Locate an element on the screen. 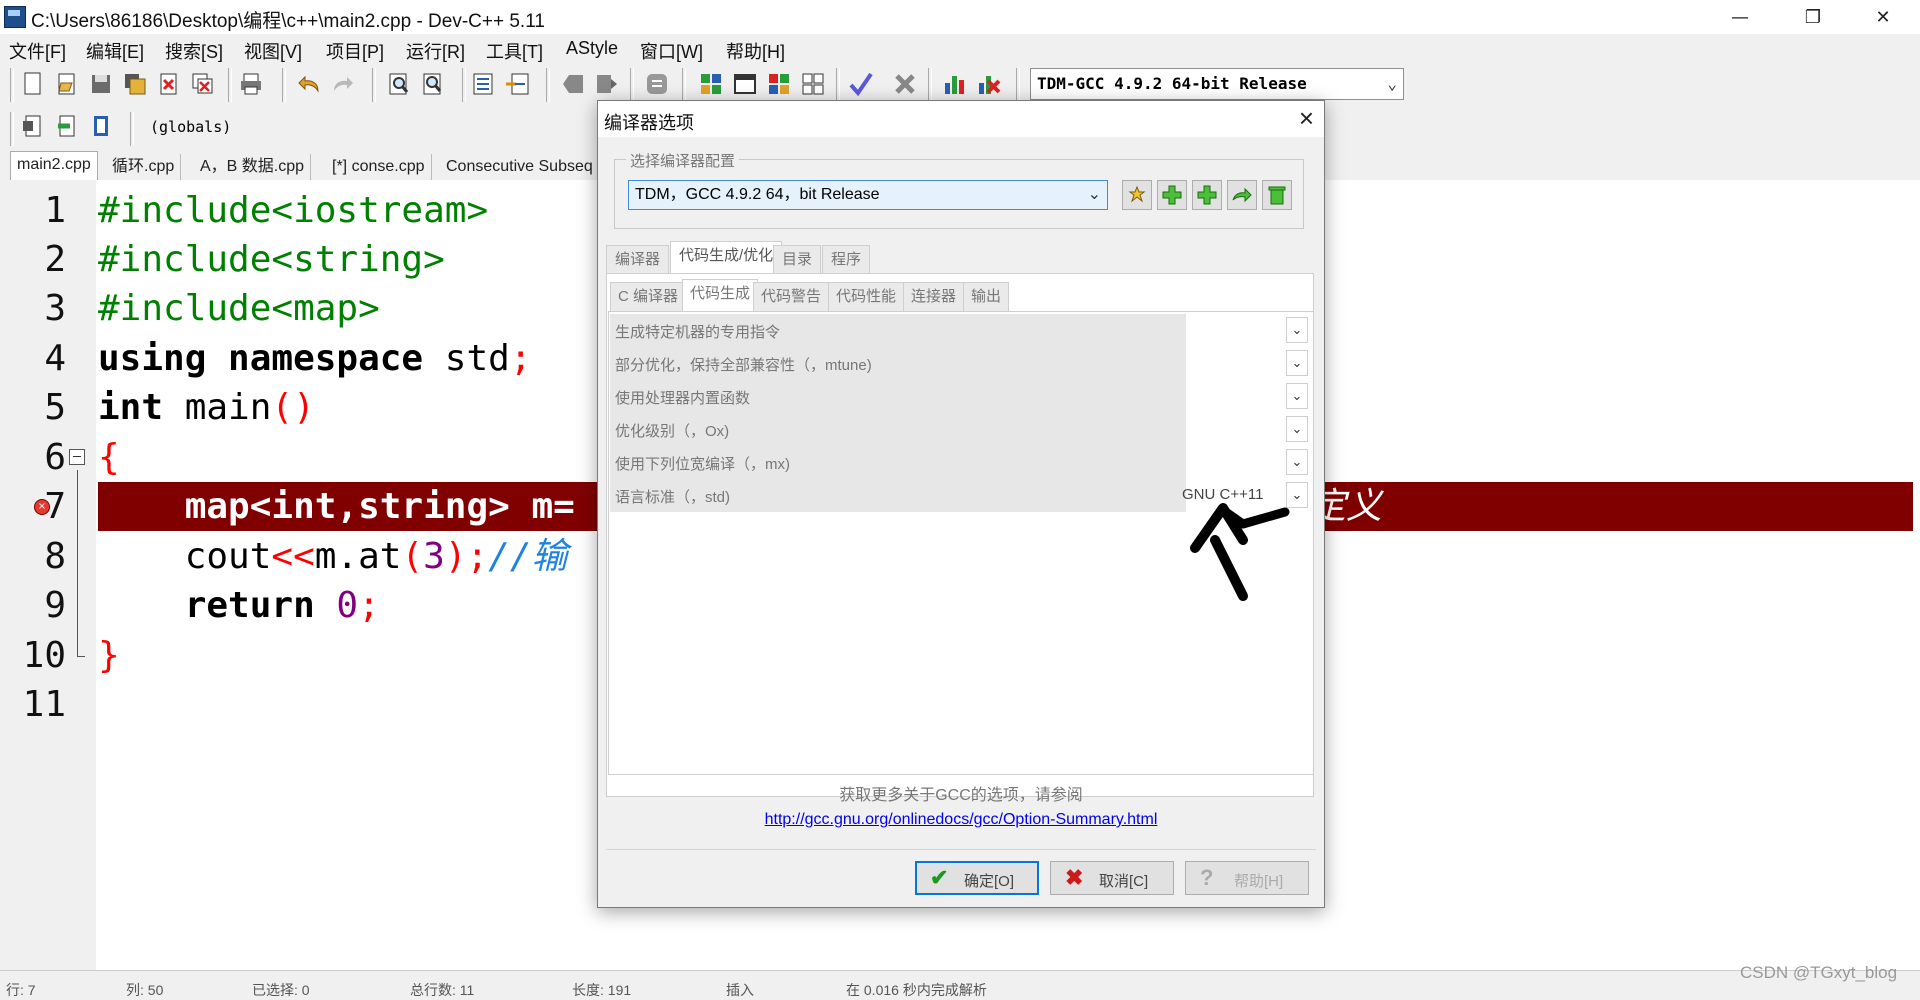  identifier: main is located at coordinates (217, 407).